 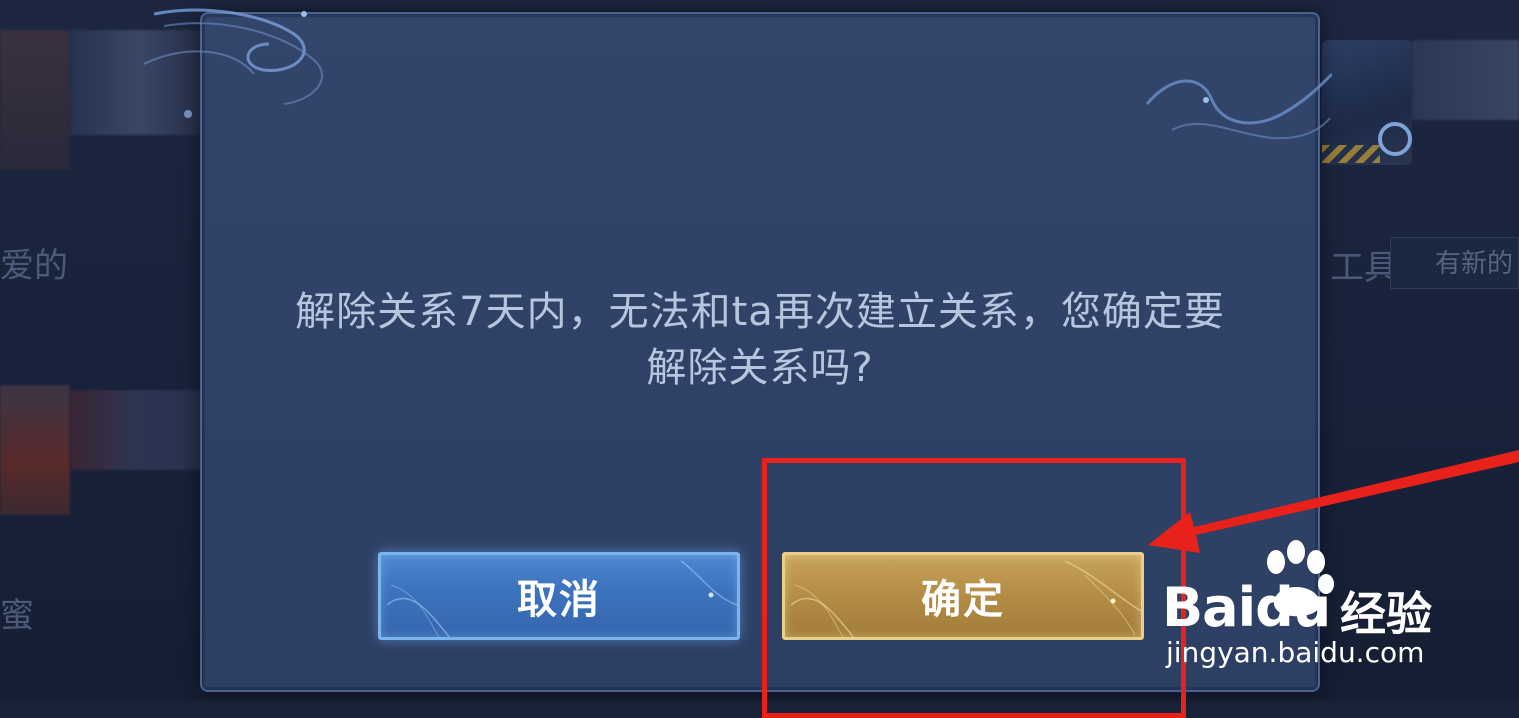 What do you see at coordinates (760, 368) in the screenshot?
I see `message-line: 解除关系吗?` at bounding box center [760, 368].